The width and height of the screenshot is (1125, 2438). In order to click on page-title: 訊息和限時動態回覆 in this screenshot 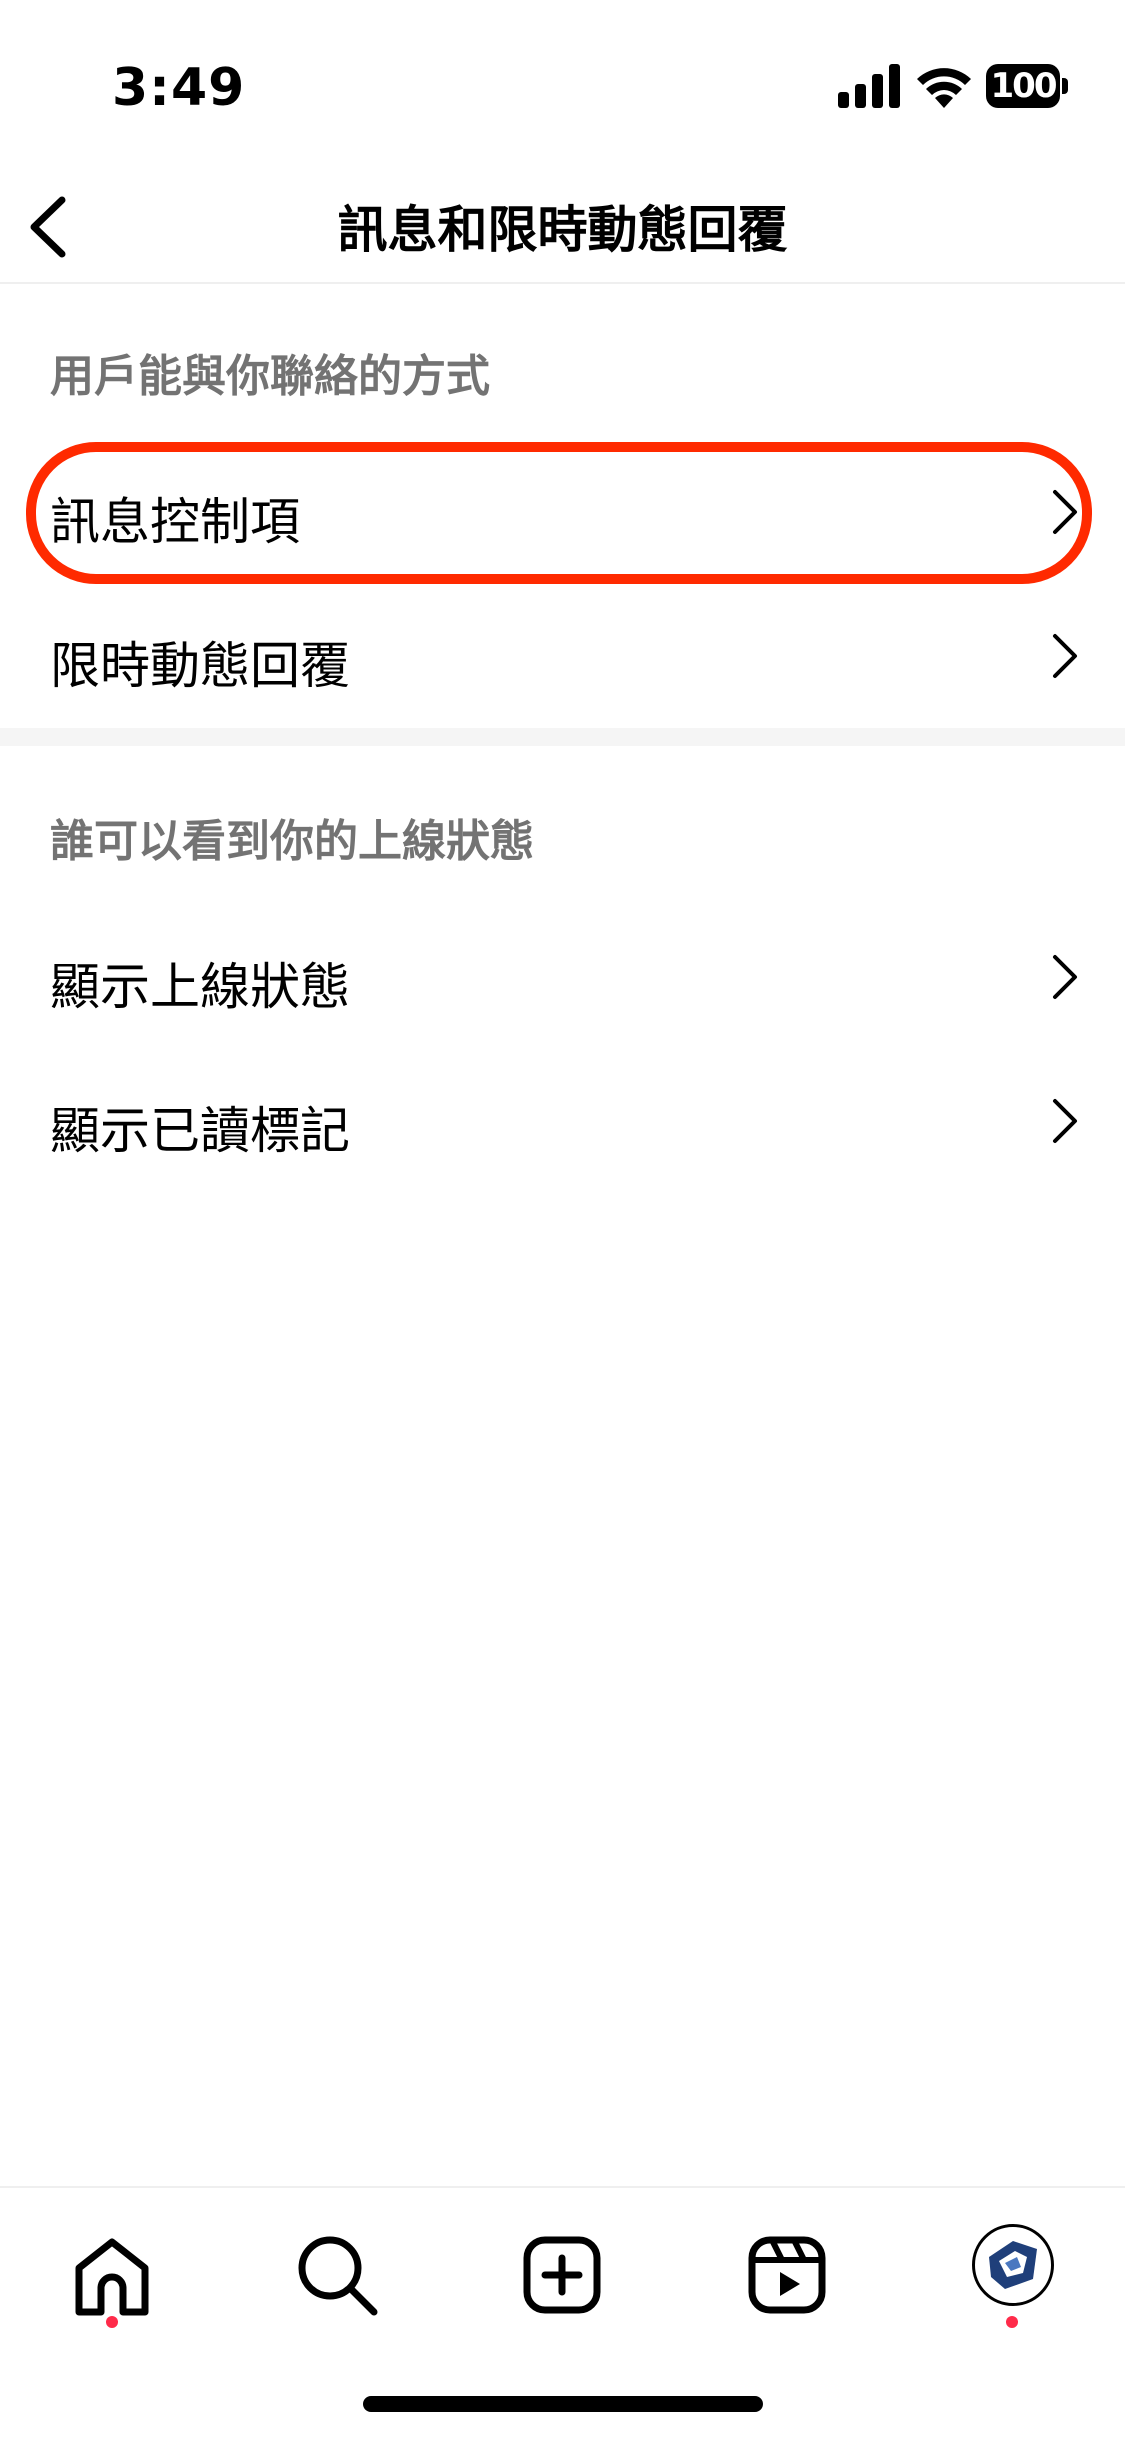, I will do `click(562, 230)`.